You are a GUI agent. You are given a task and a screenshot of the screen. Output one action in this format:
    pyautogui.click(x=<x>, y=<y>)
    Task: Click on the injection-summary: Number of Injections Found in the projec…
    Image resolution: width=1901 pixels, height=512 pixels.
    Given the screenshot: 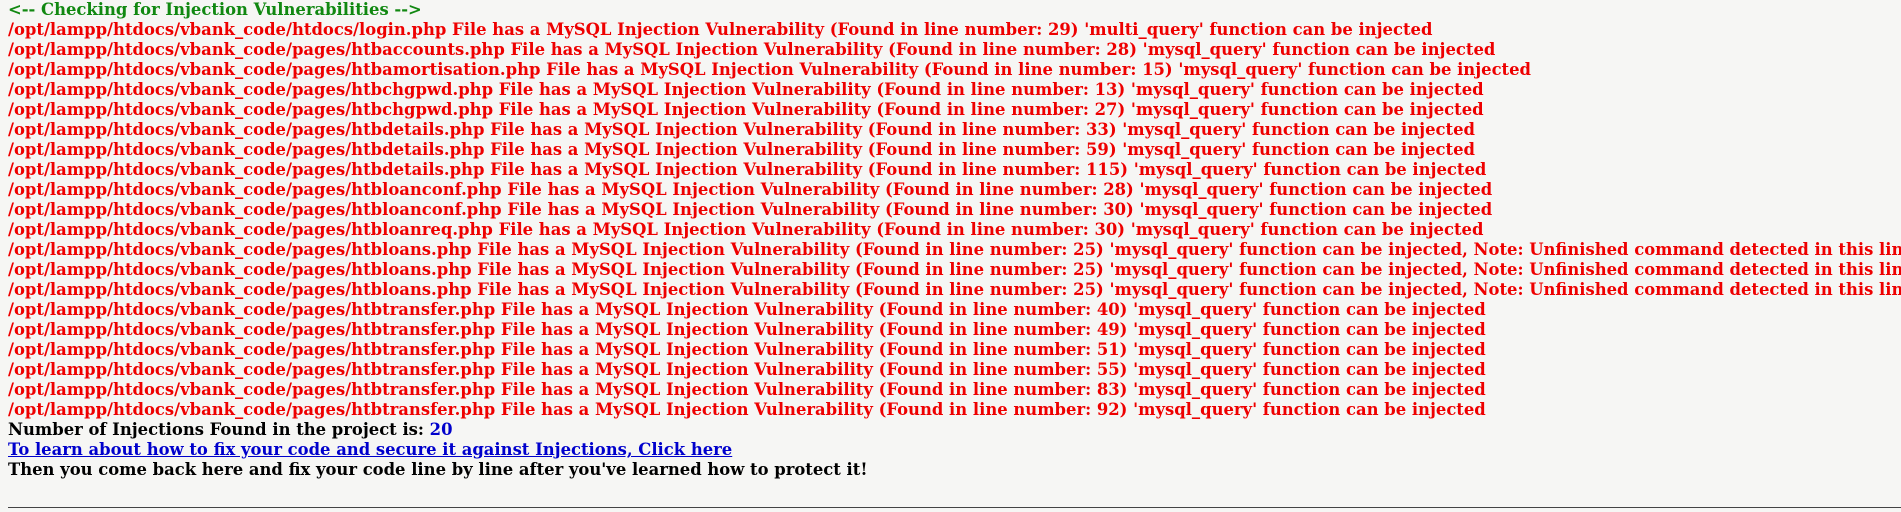 What is the action you would take?
    pyautogui.click(x=953, y=430)
    